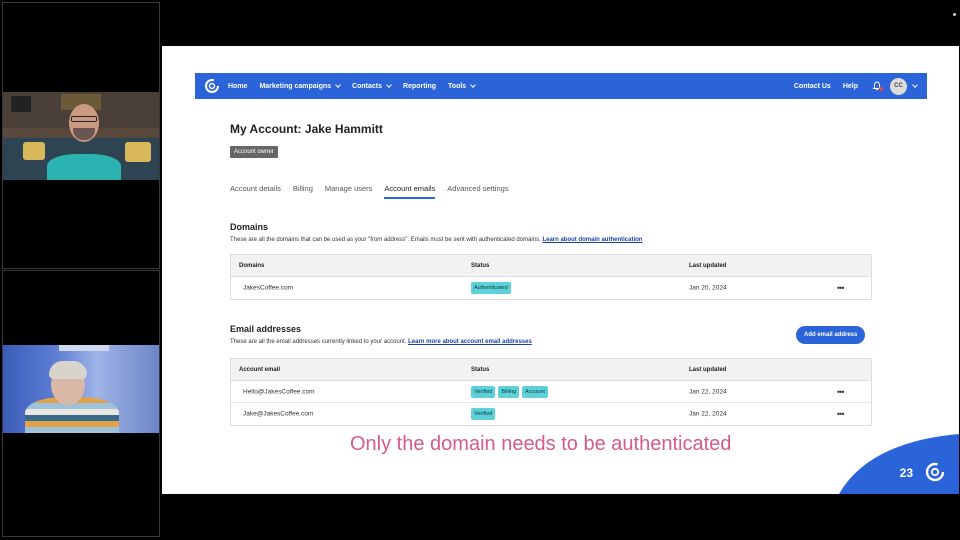  I want to click on status-cell: Verified, so click(484, 414).